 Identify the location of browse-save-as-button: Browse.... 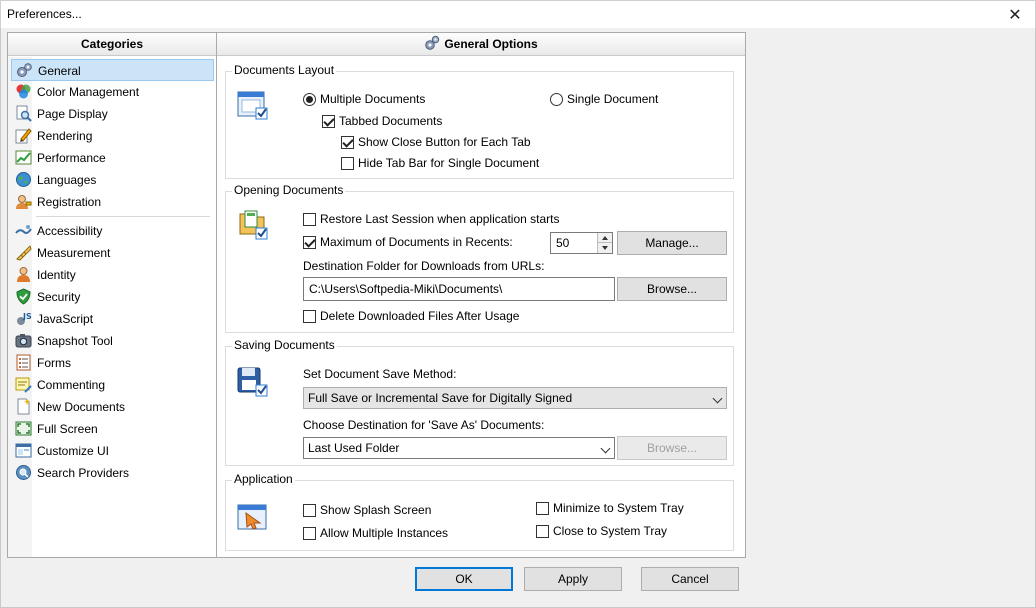
(672, 448).